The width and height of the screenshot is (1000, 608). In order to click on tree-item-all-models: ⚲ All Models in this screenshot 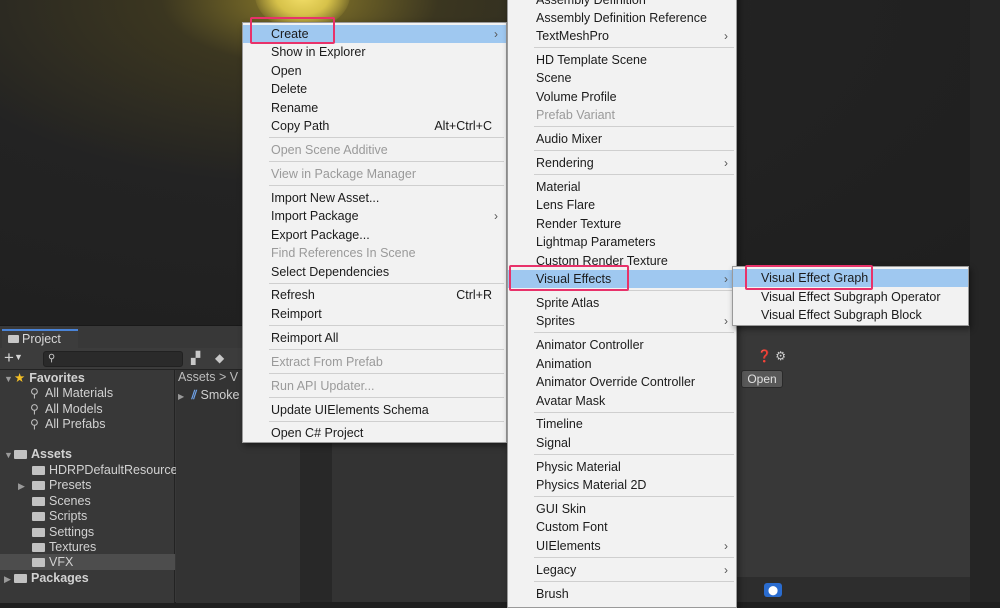, I will do `click(87, 409)`.